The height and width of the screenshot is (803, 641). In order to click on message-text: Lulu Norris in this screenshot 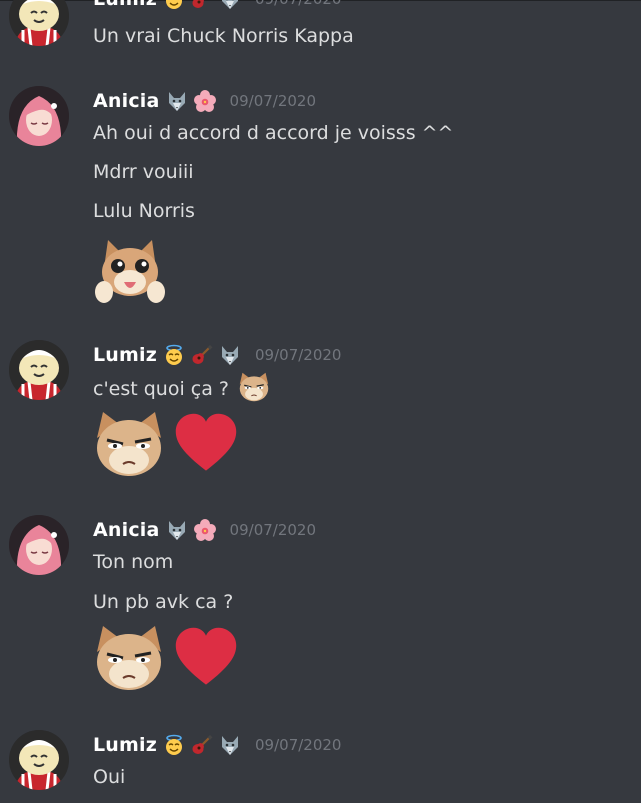, I will do `click(144, 211)`.